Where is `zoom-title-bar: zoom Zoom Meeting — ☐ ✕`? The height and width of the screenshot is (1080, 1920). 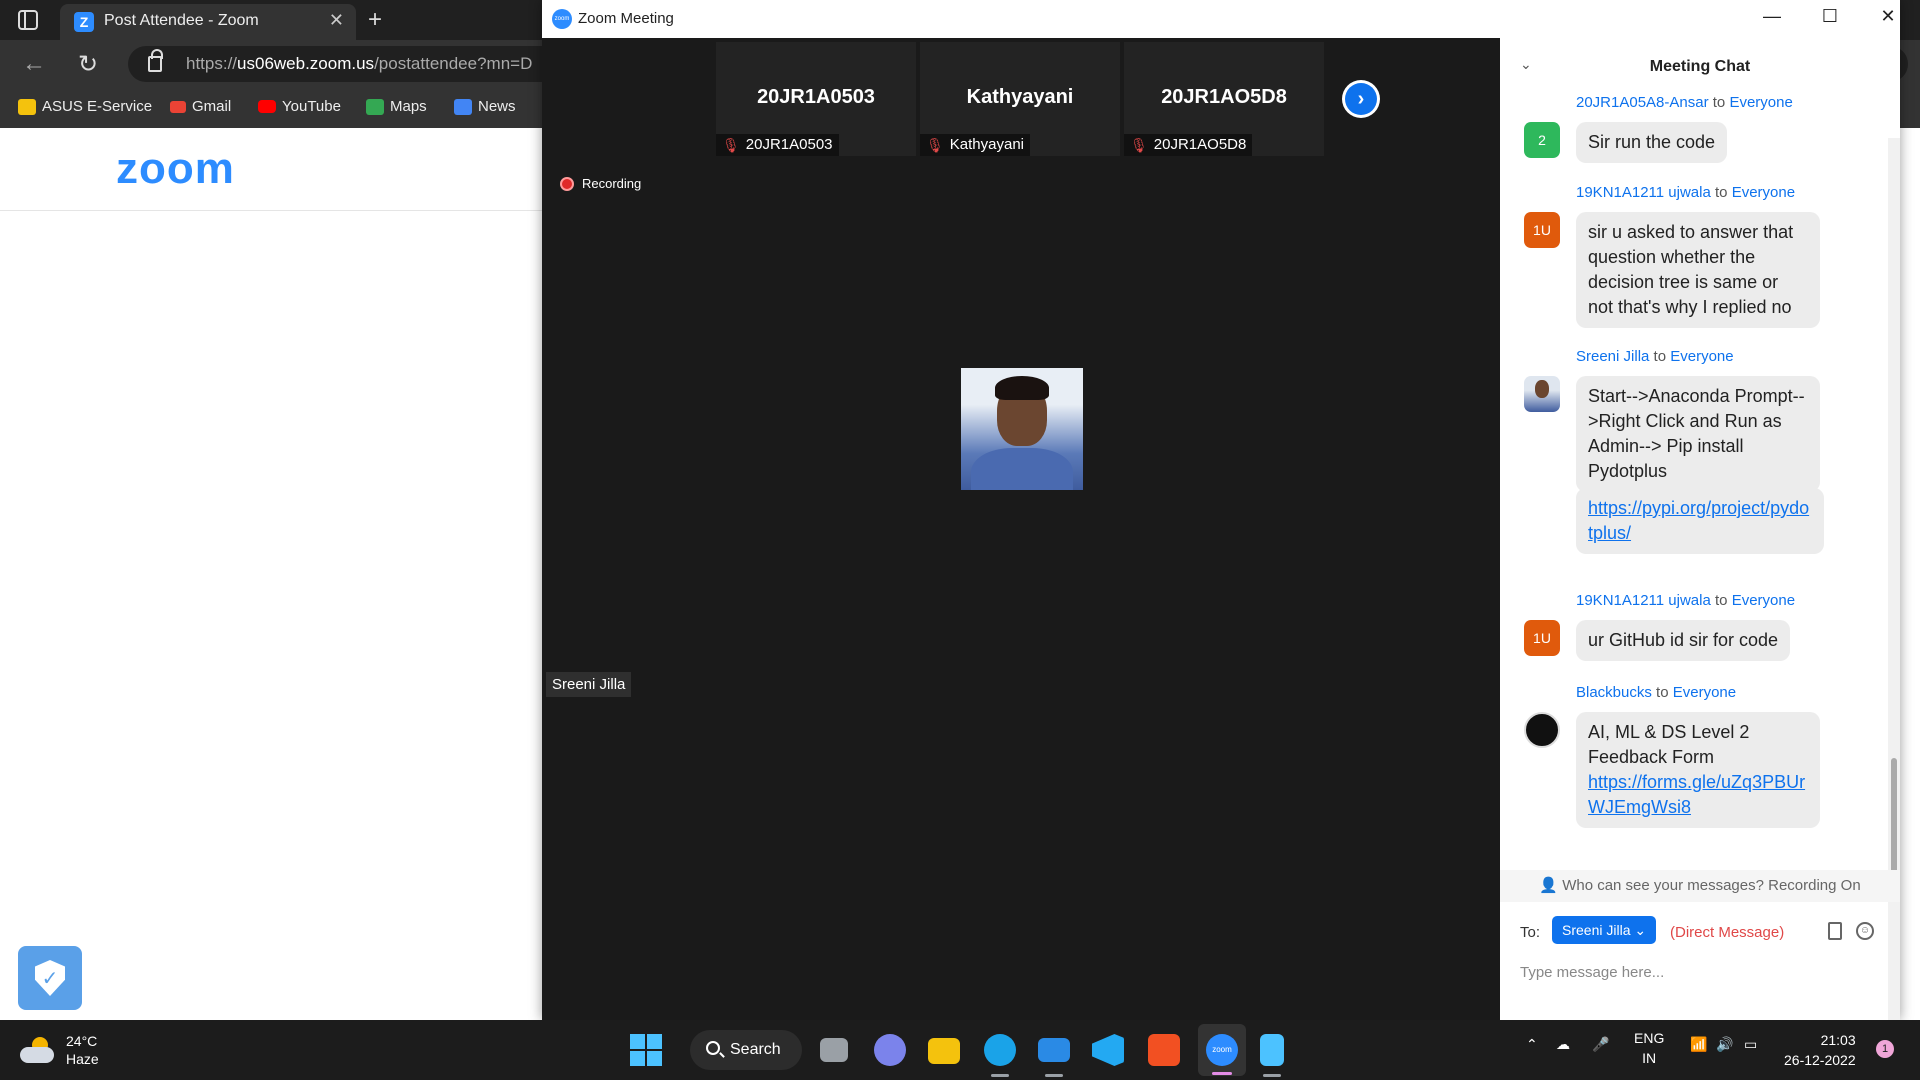 zoom-title-bar: zoom Zoom Meeting — ☐ ✕ is located at coordinates (1221, 19).